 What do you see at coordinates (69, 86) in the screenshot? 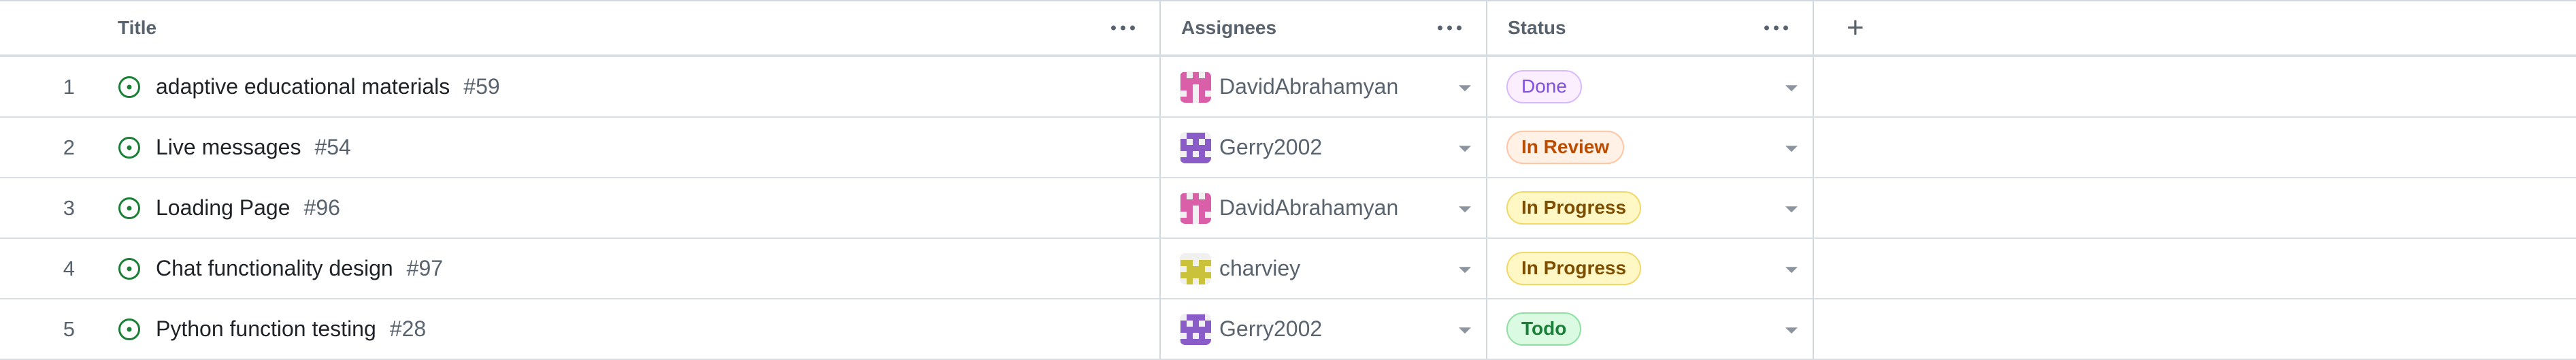
I see `row-number-text: 1` at bounding box center [69, 86].